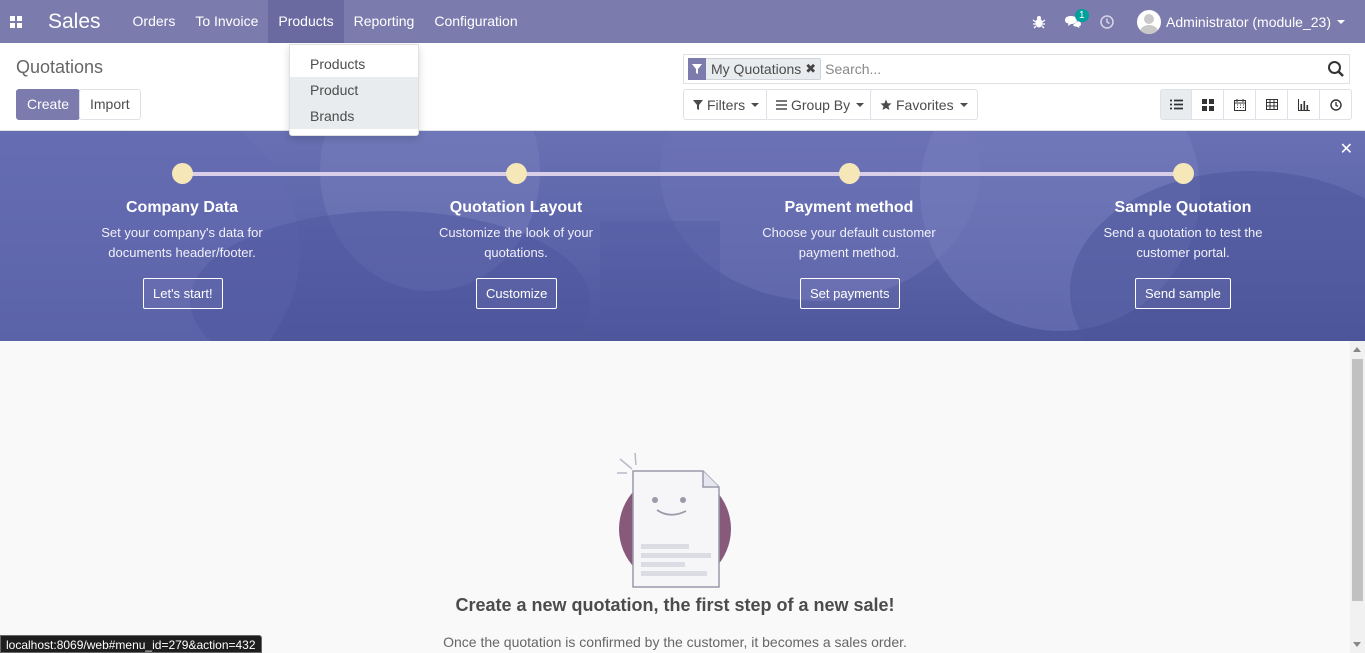 The image size is (1365, 653). What do you see at coordinates (1248, 21) in the screenshot?
I see `user-name: Administrator (module_23)` at bounding box center [1248, 21].